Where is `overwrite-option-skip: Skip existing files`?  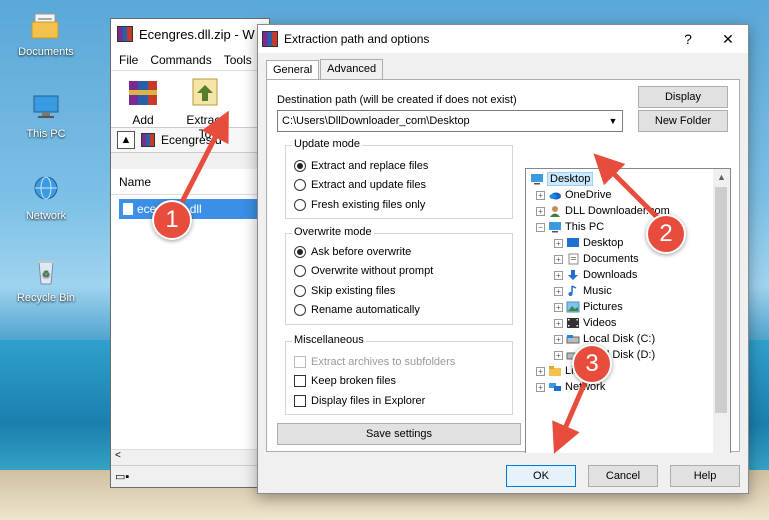 overwrite-option-skip: Skip existing files is located at coordinates (399, 291).